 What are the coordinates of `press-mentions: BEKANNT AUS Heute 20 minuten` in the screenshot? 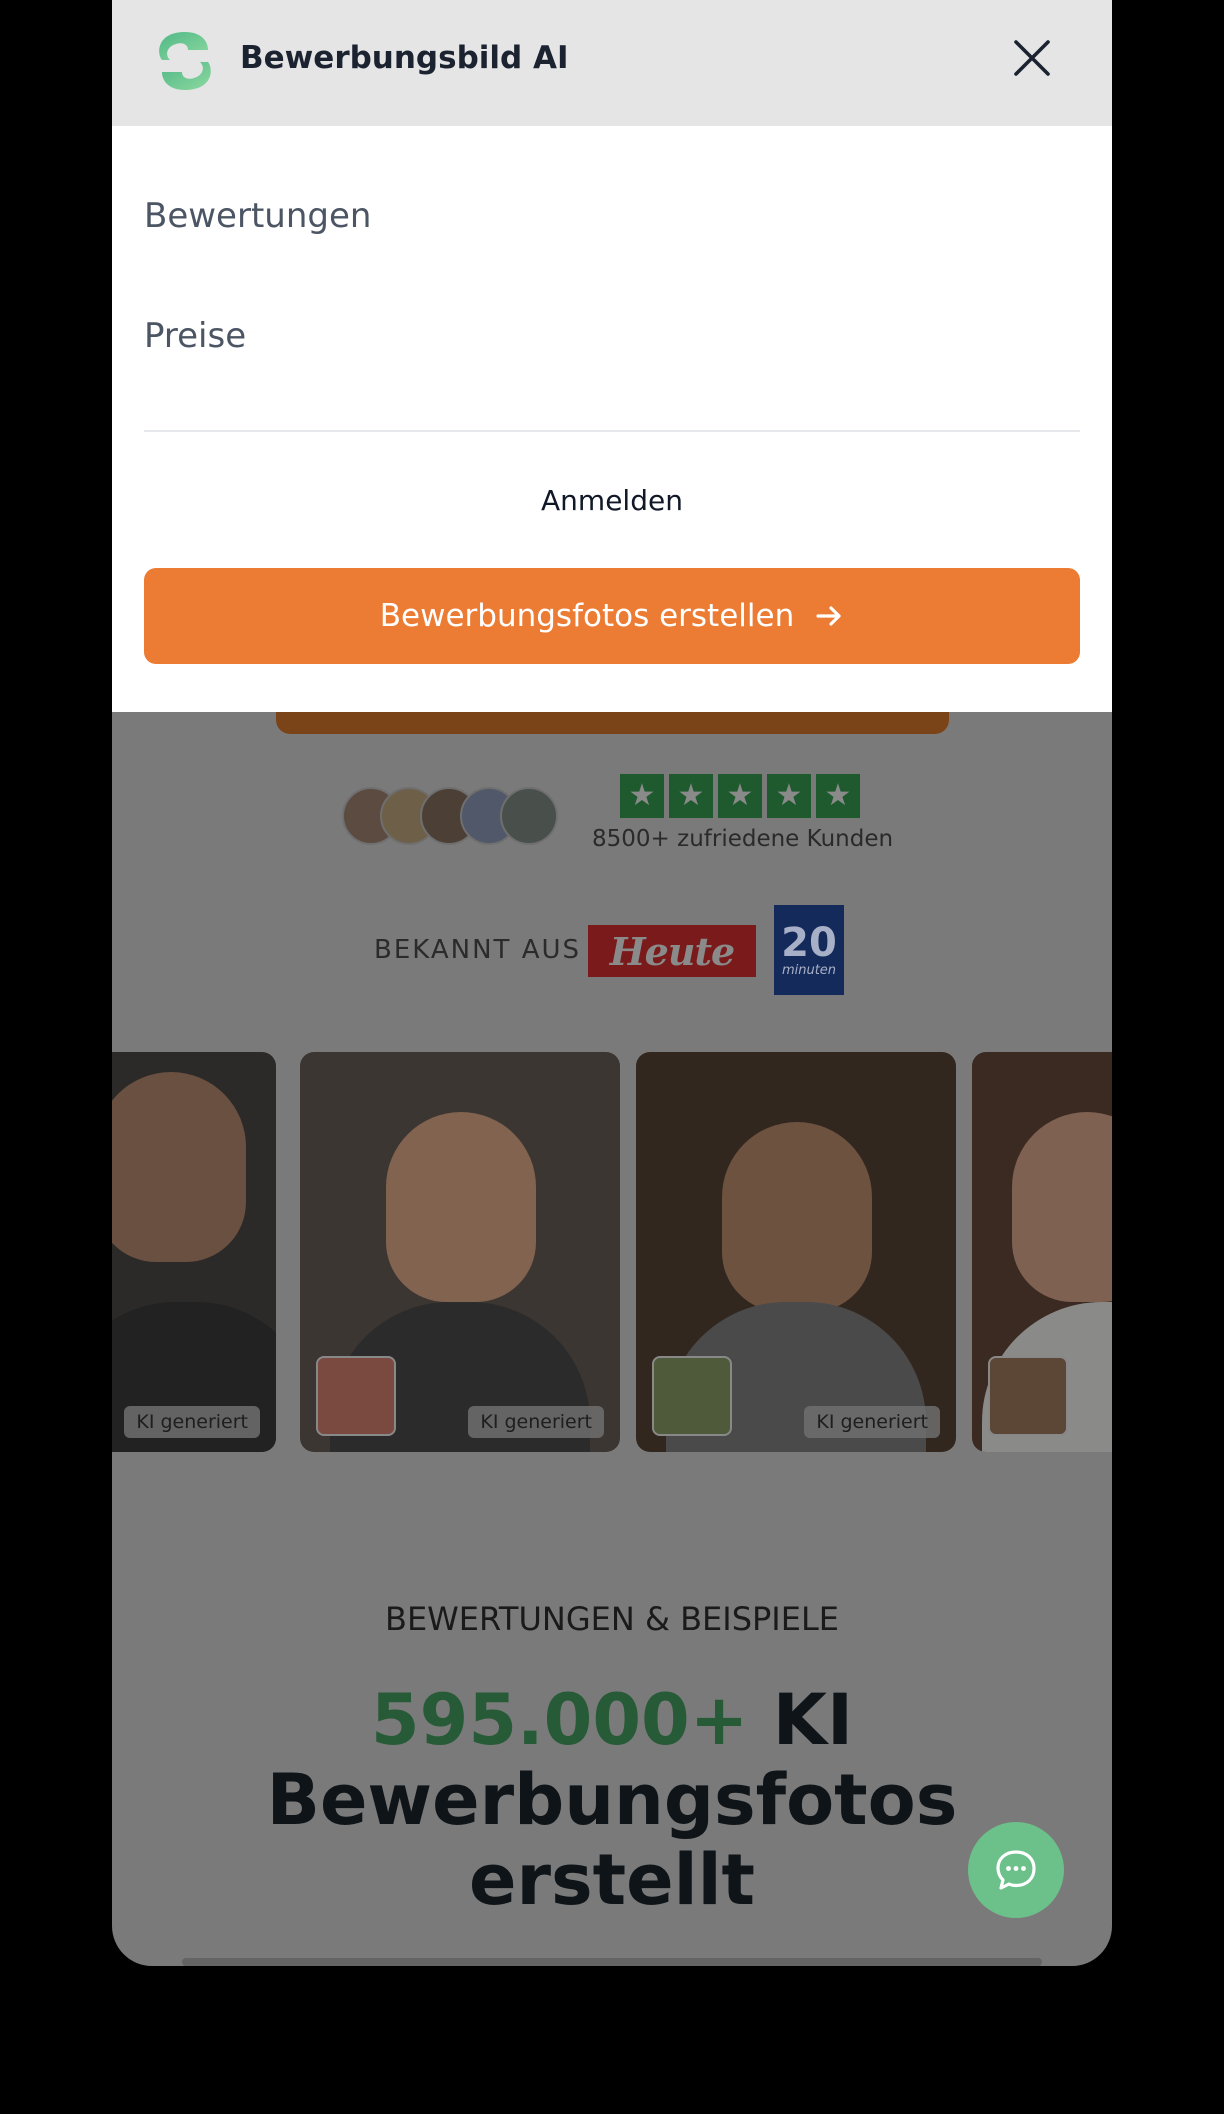 It's located at (624, 951).